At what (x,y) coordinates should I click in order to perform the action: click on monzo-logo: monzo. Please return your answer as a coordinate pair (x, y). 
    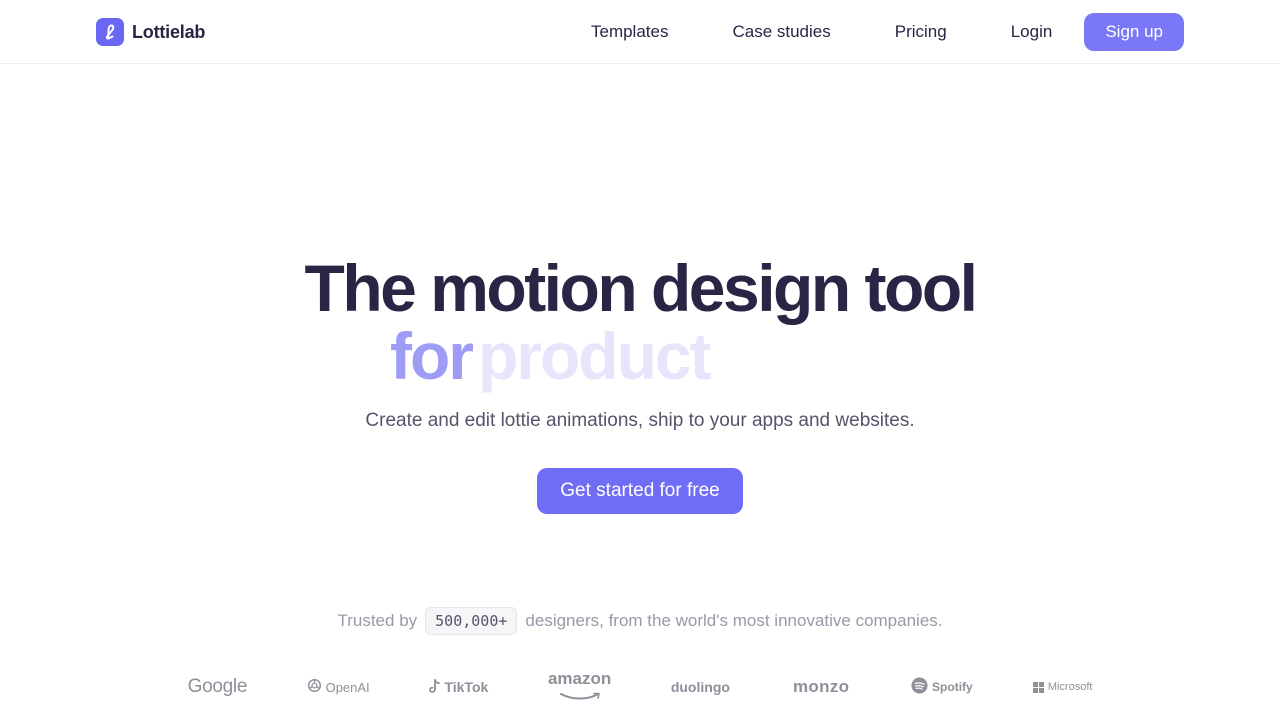
    Looking at the image, I should click on (821, 687).